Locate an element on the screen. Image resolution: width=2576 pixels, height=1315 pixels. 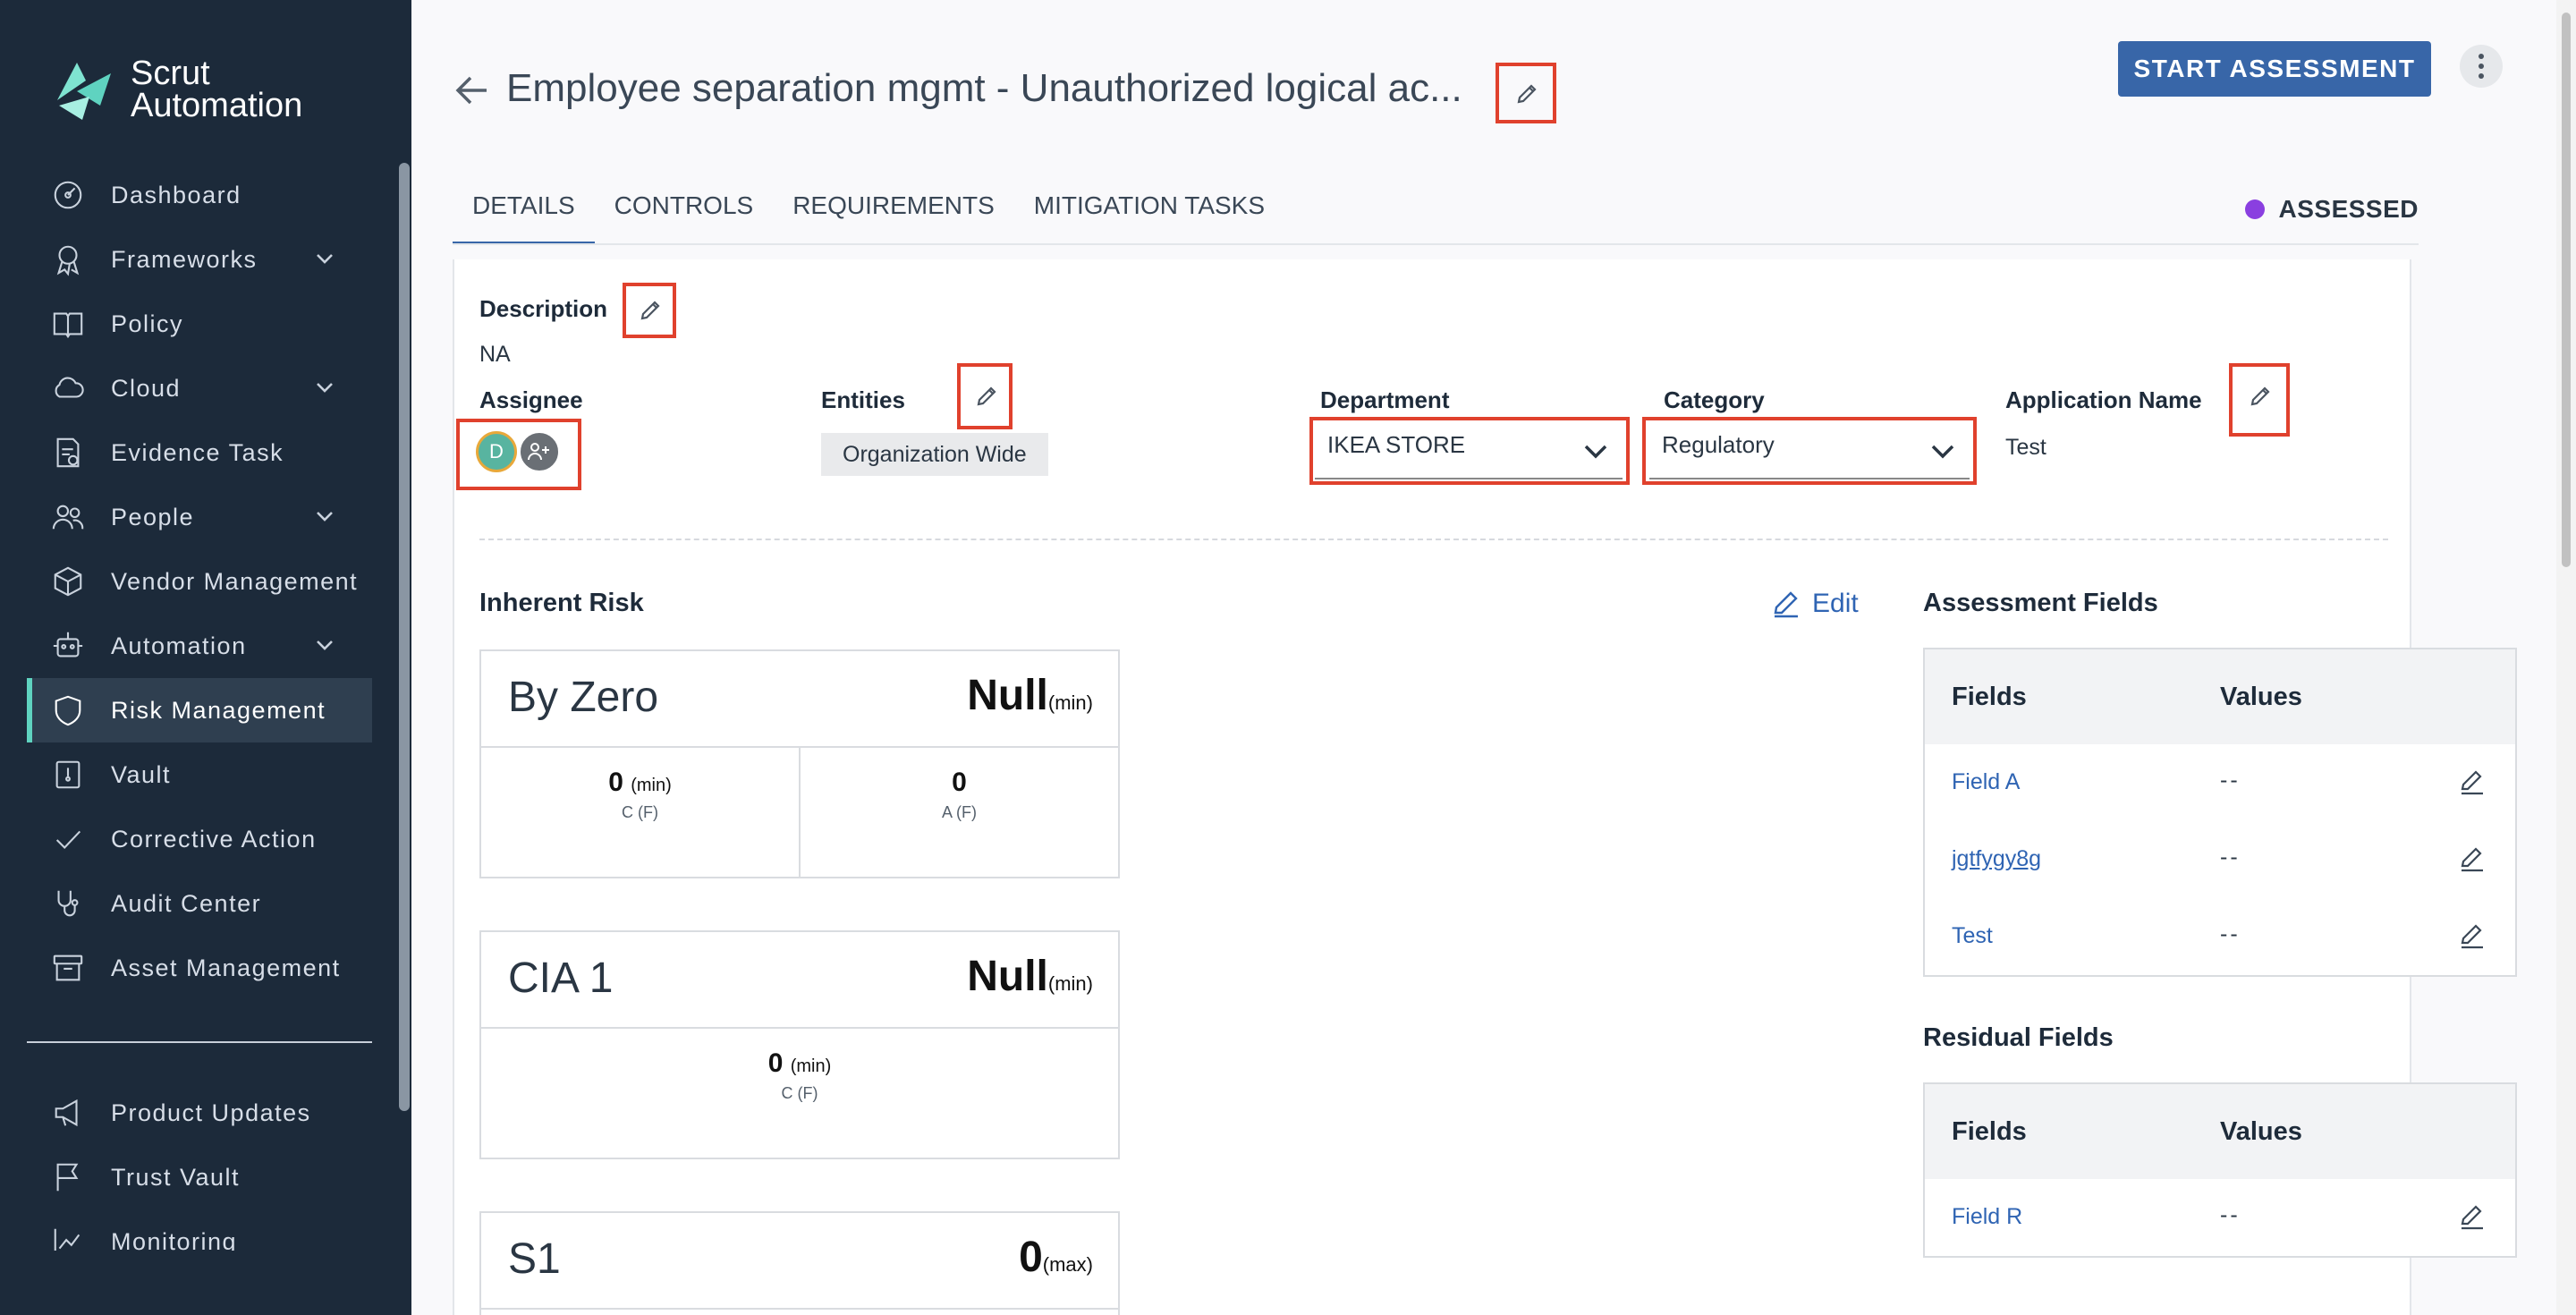
sidebar-item-automation: Automation is located at coordinates (199, 646).